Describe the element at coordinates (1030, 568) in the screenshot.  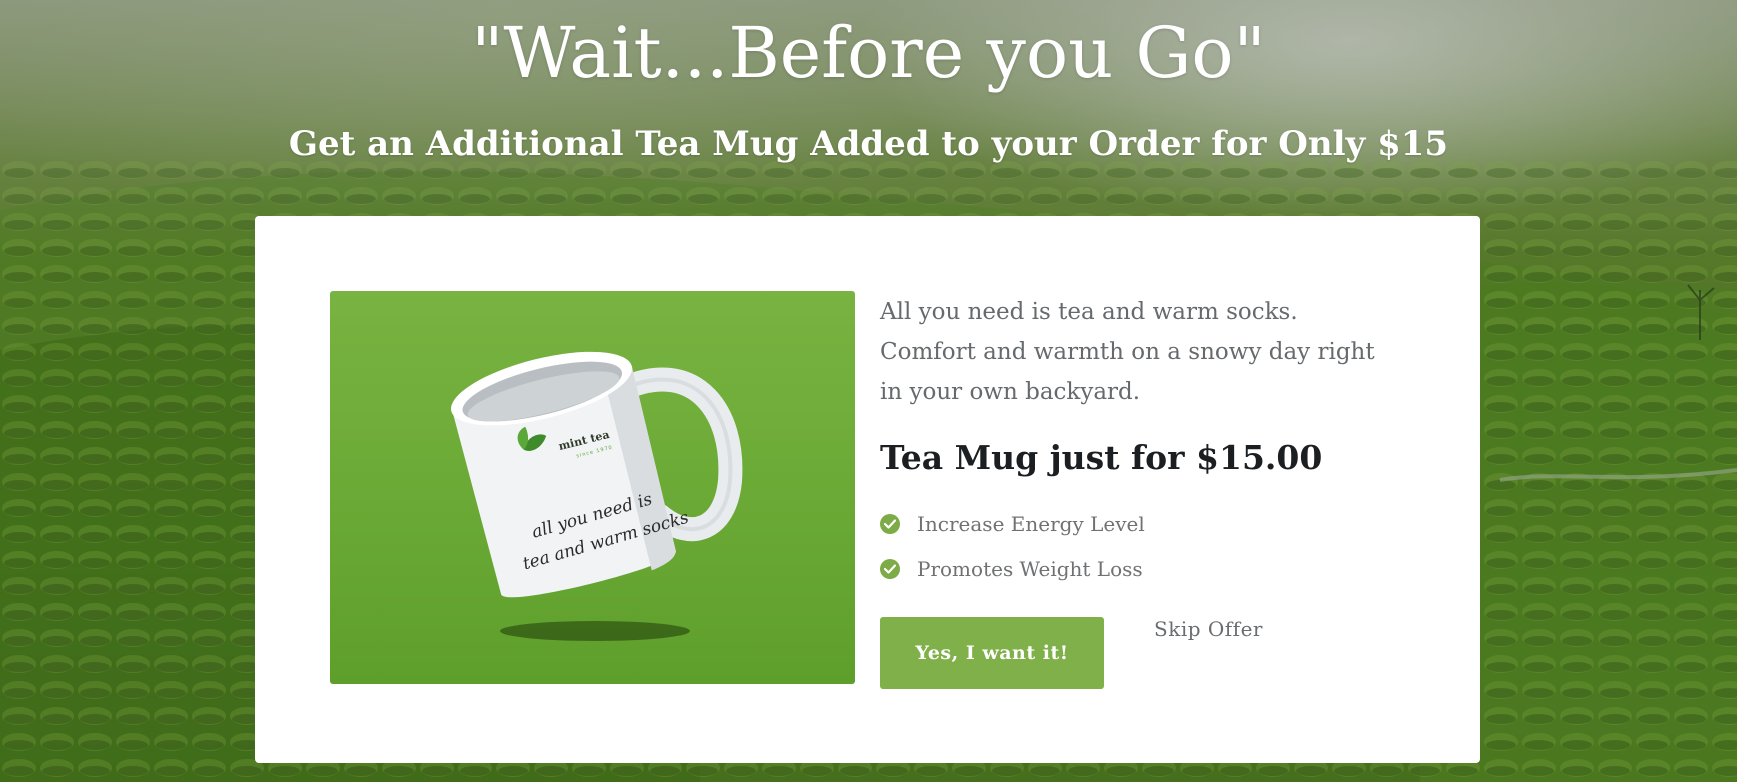
I see `benefit-label: Promotes Weight Loss` at that location.